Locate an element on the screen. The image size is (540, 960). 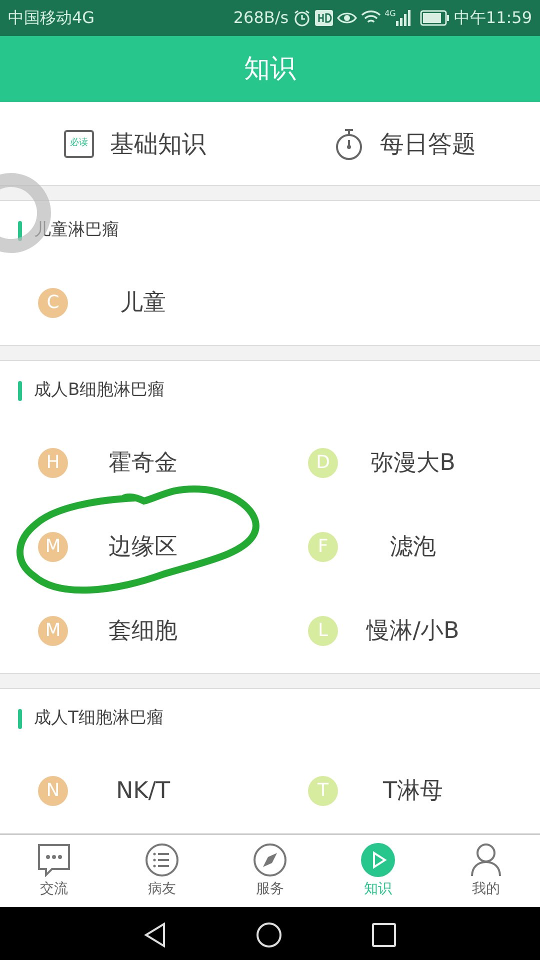
letter-icon: F is located at coordinates (323, 547).